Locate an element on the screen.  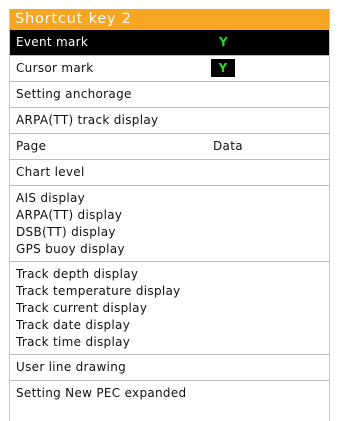
menu-group-chart-level: Chart level is located at coordinates (169, 173).